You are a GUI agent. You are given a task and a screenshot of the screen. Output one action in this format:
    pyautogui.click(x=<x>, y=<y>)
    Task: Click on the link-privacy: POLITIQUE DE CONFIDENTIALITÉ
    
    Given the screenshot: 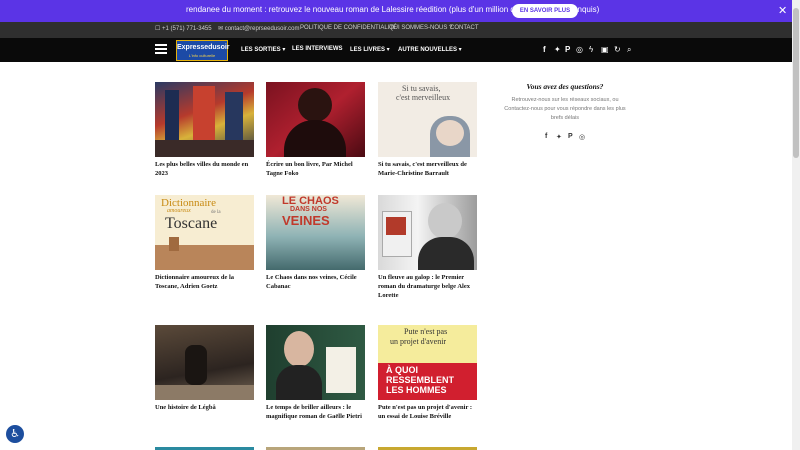 What is the action you would take?
    pyautogui.click(x=348, y=28)
    